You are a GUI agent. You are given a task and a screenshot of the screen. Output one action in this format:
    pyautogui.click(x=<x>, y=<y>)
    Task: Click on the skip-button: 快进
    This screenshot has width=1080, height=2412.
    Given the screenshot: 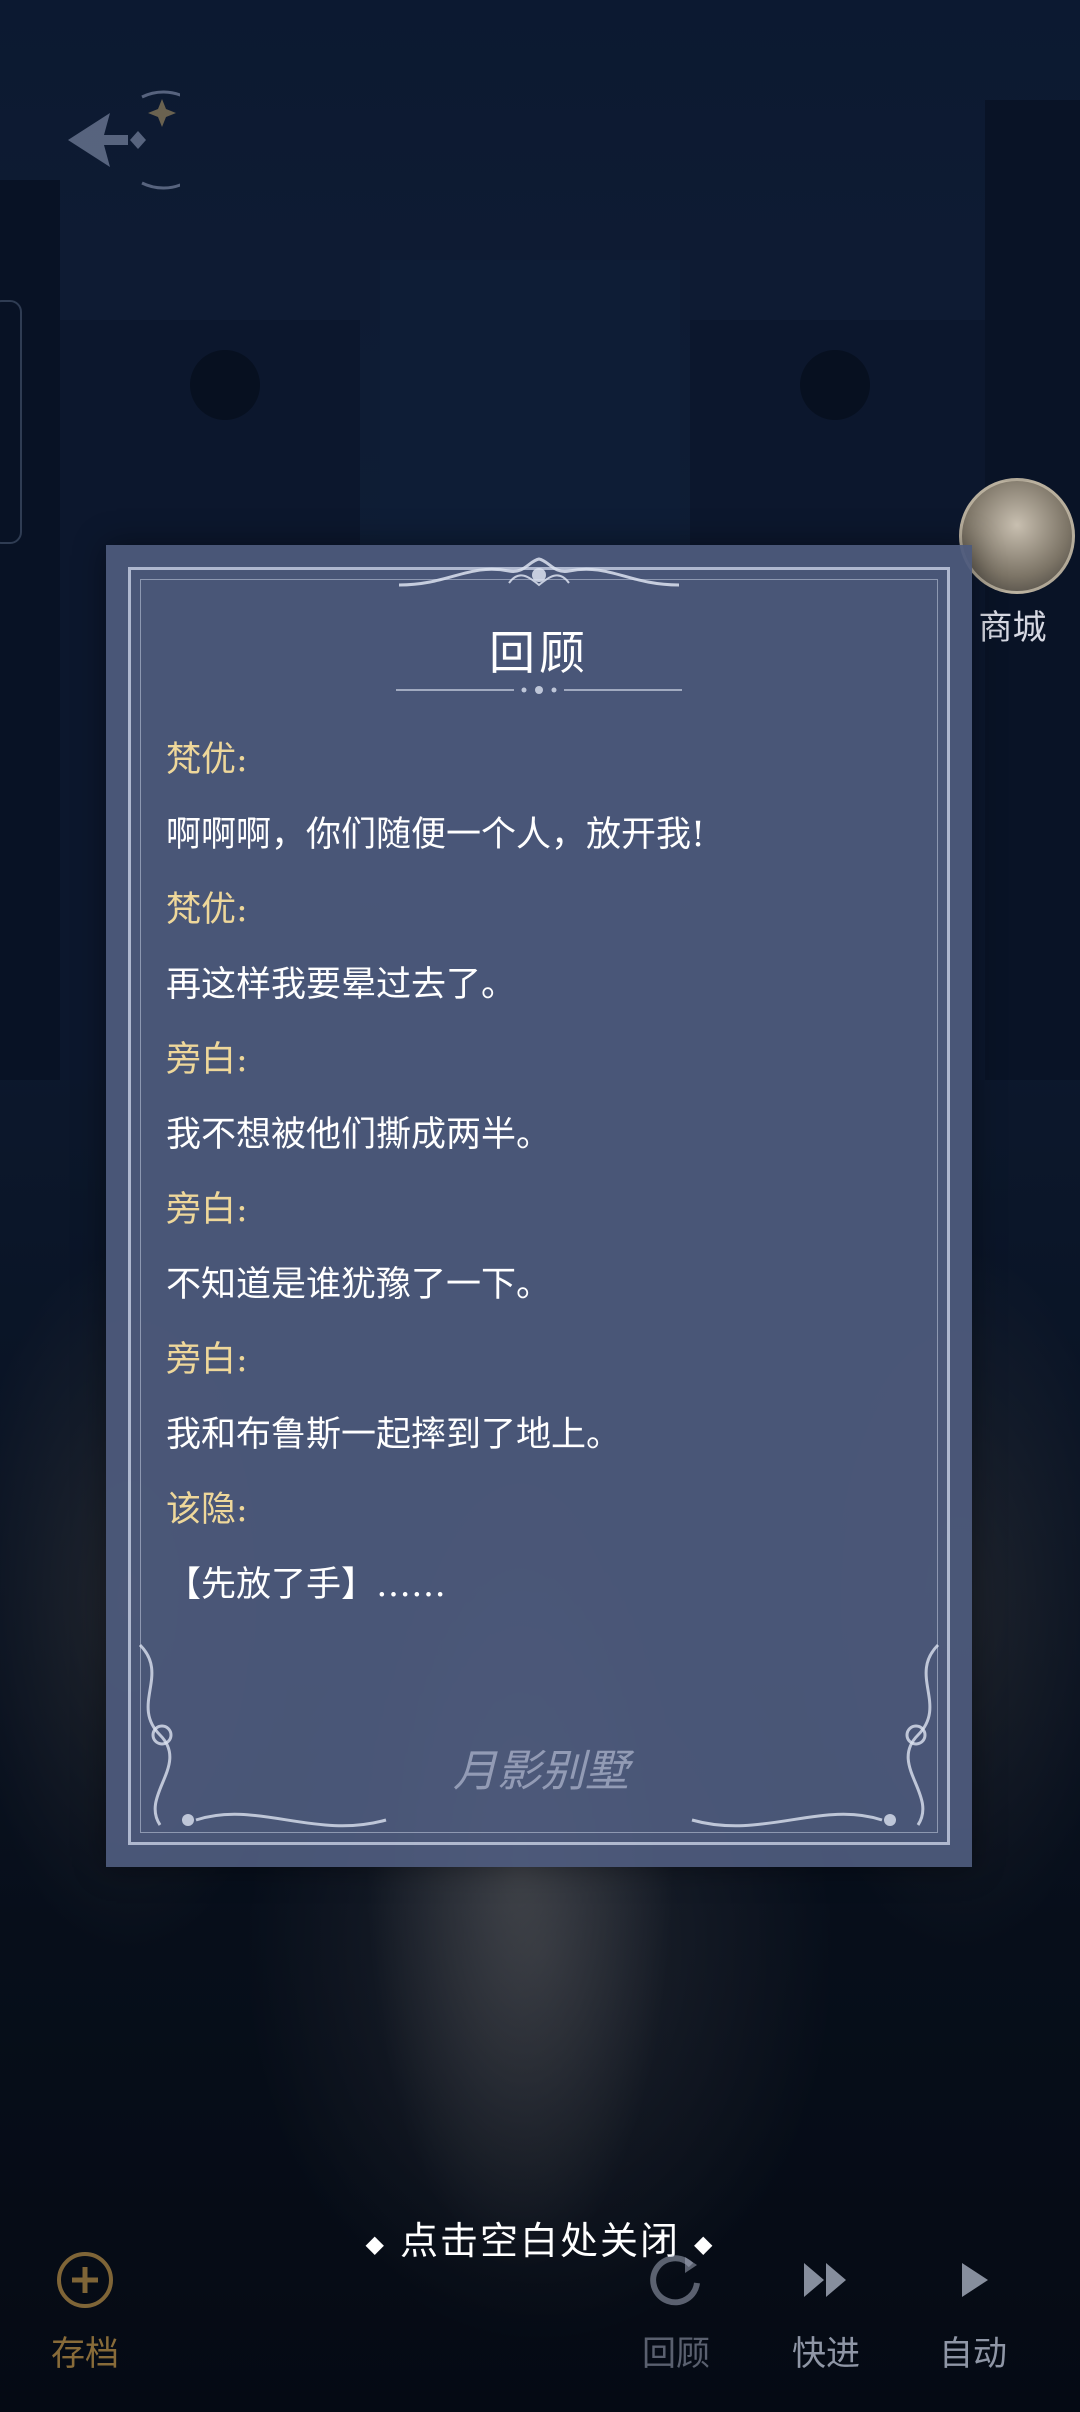 What is the action you would take?
    pyautogui.click(x=826, y=2315)
    